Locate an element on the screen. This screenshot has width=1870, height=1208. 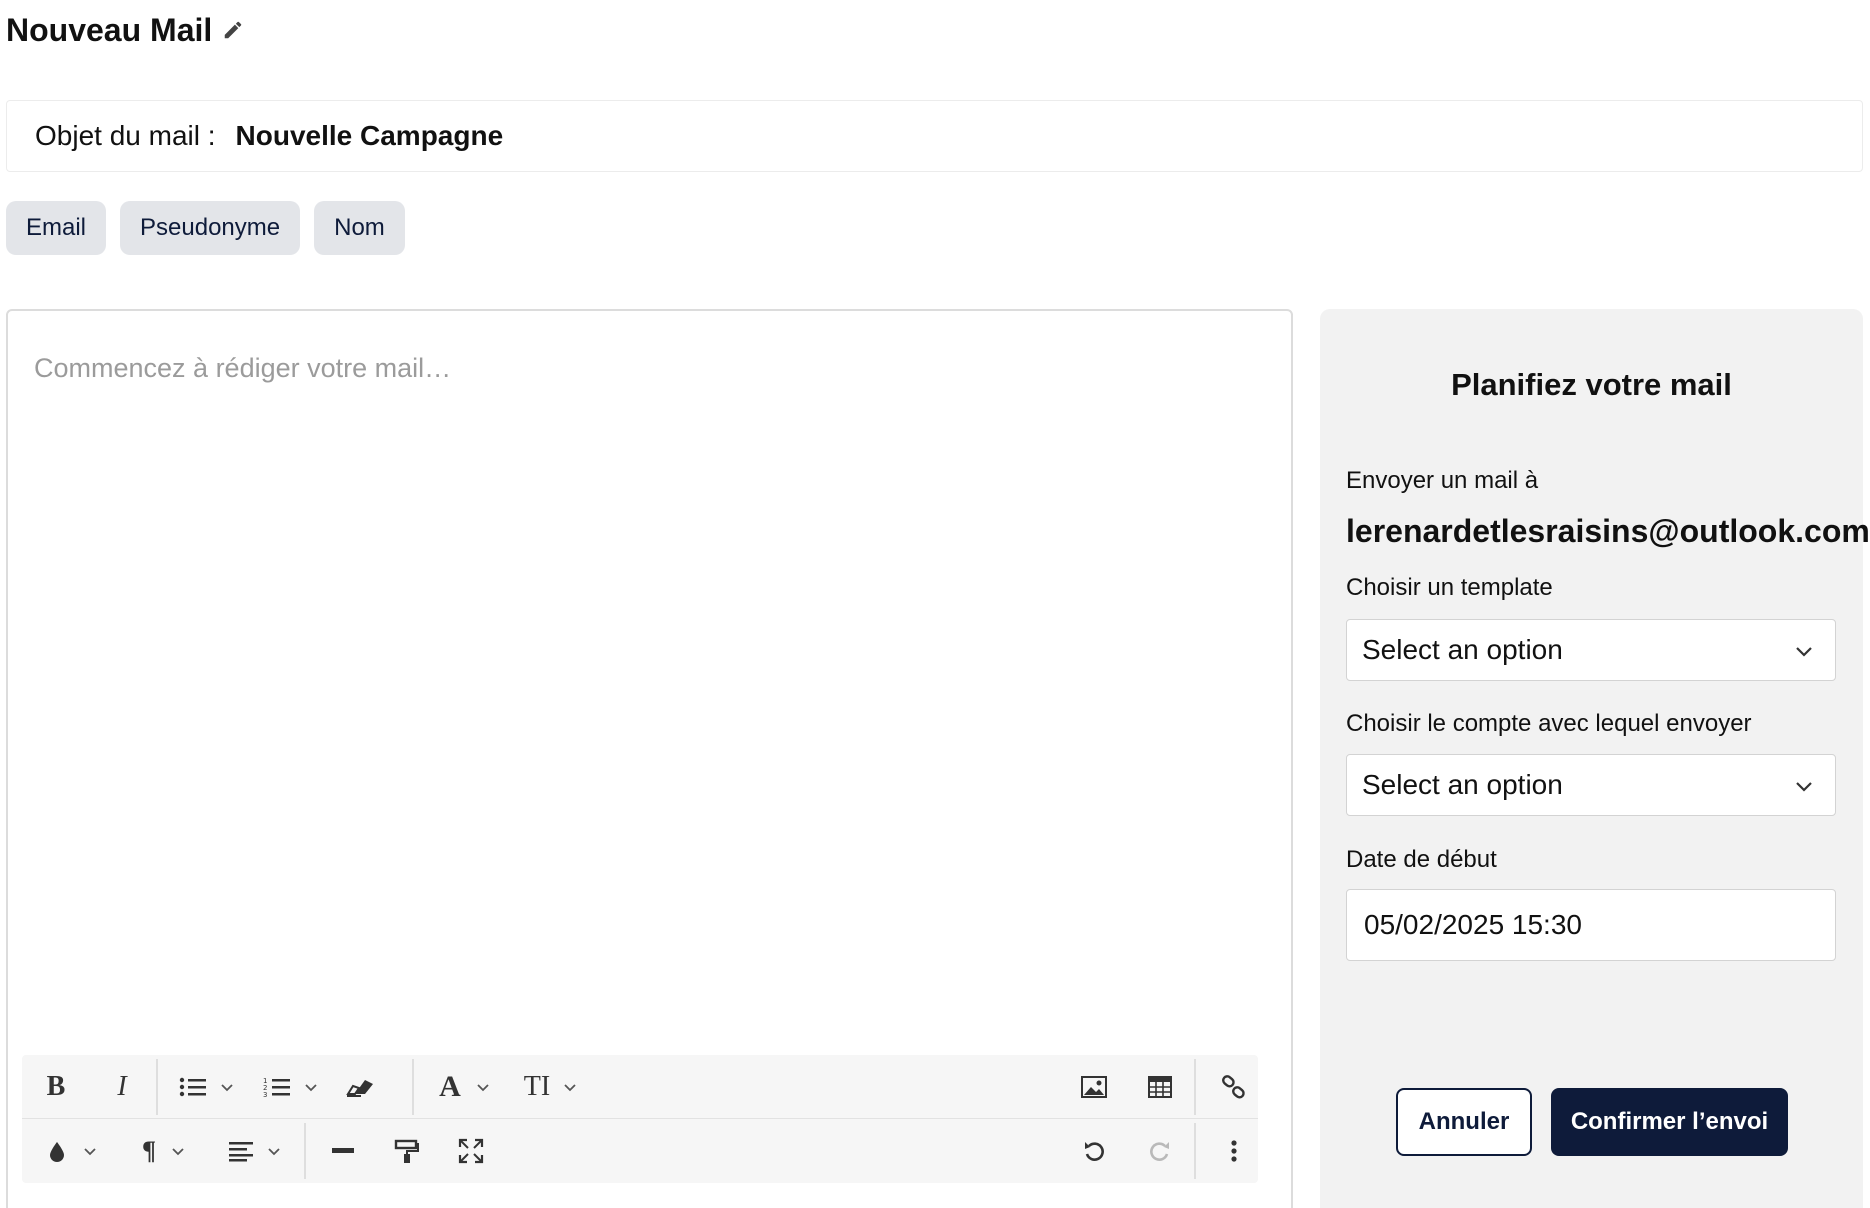
italic-icon: I is located at coordinates (122, 1087).